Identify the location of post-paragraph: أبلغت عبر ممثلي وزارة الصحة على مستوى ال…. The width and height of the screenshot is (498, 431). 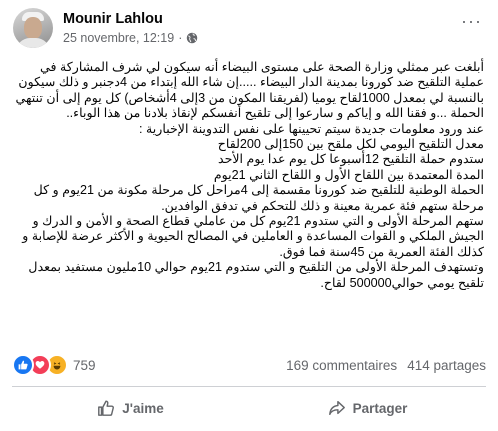
(250, 90).